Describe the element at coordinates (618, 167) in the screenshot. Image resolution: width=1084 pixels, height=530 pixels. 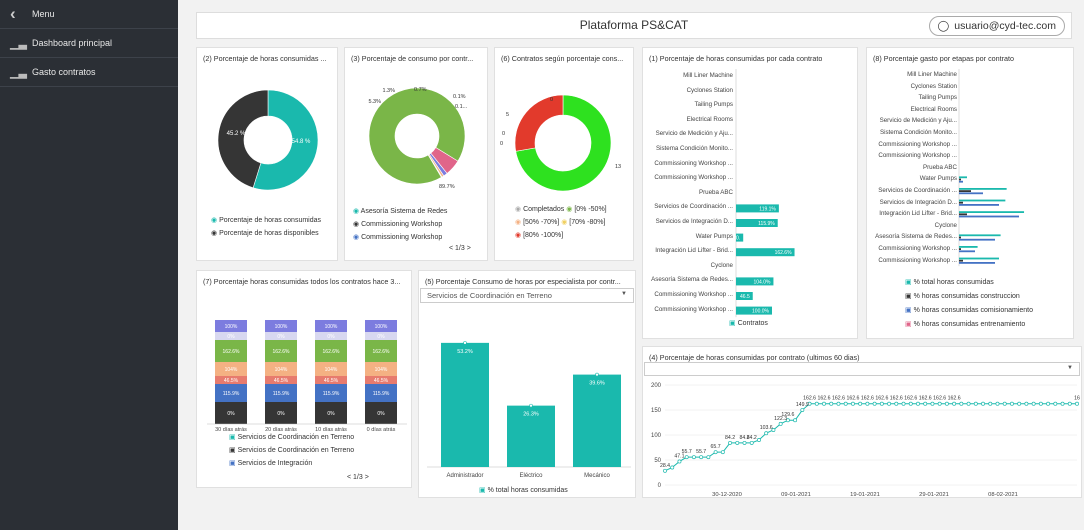
I see `data-label: 13` at that location.